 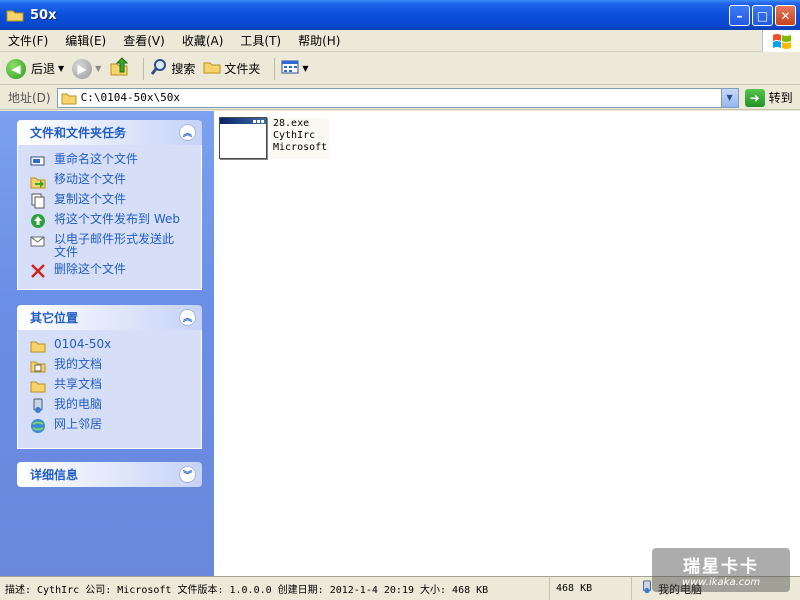 I want to click on task-email: 以电子邮件形式发送此文件, so click(x=115, y=246).